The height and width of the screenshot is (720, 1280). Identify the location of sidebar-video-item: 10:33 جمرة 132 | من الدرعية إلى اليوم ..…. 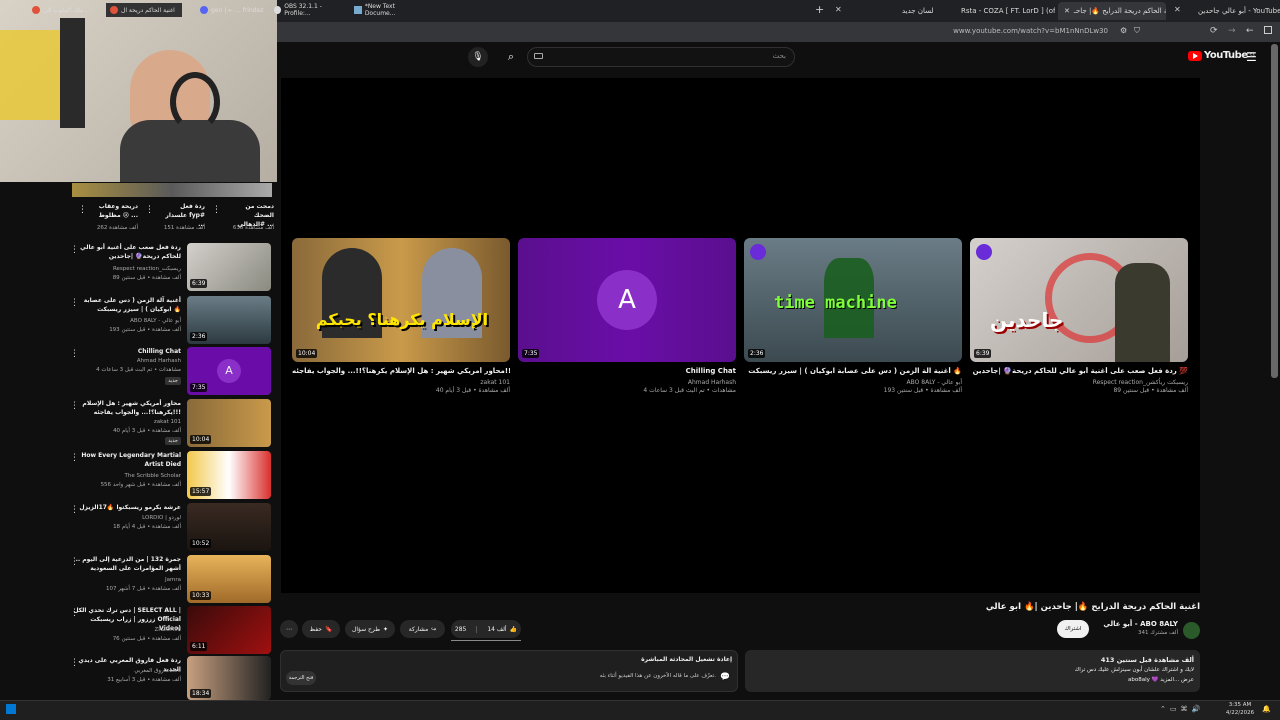
(172, 580).